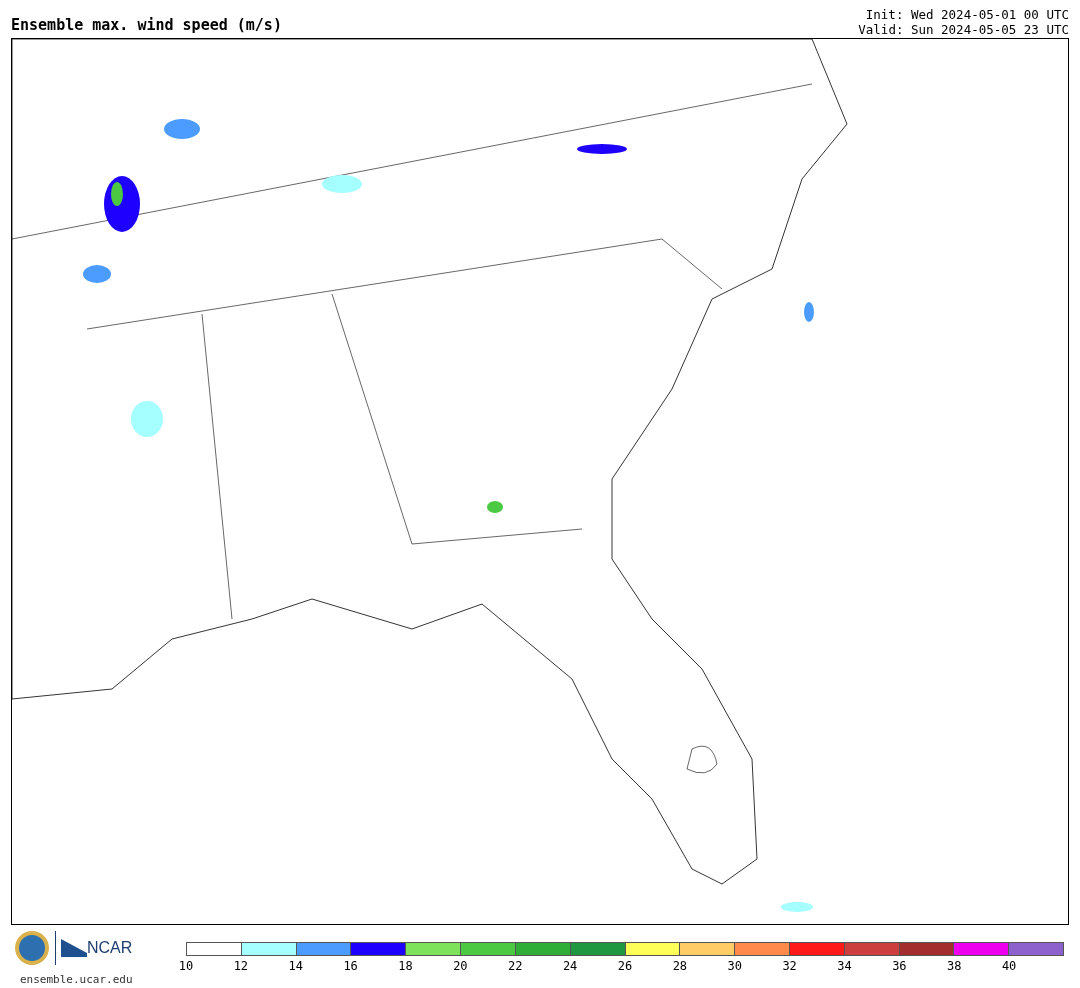 Image resolution: width=1080 pixels, height=988 pixels. I want to click on colorbar-tick-label: 36, so click(899, 966).